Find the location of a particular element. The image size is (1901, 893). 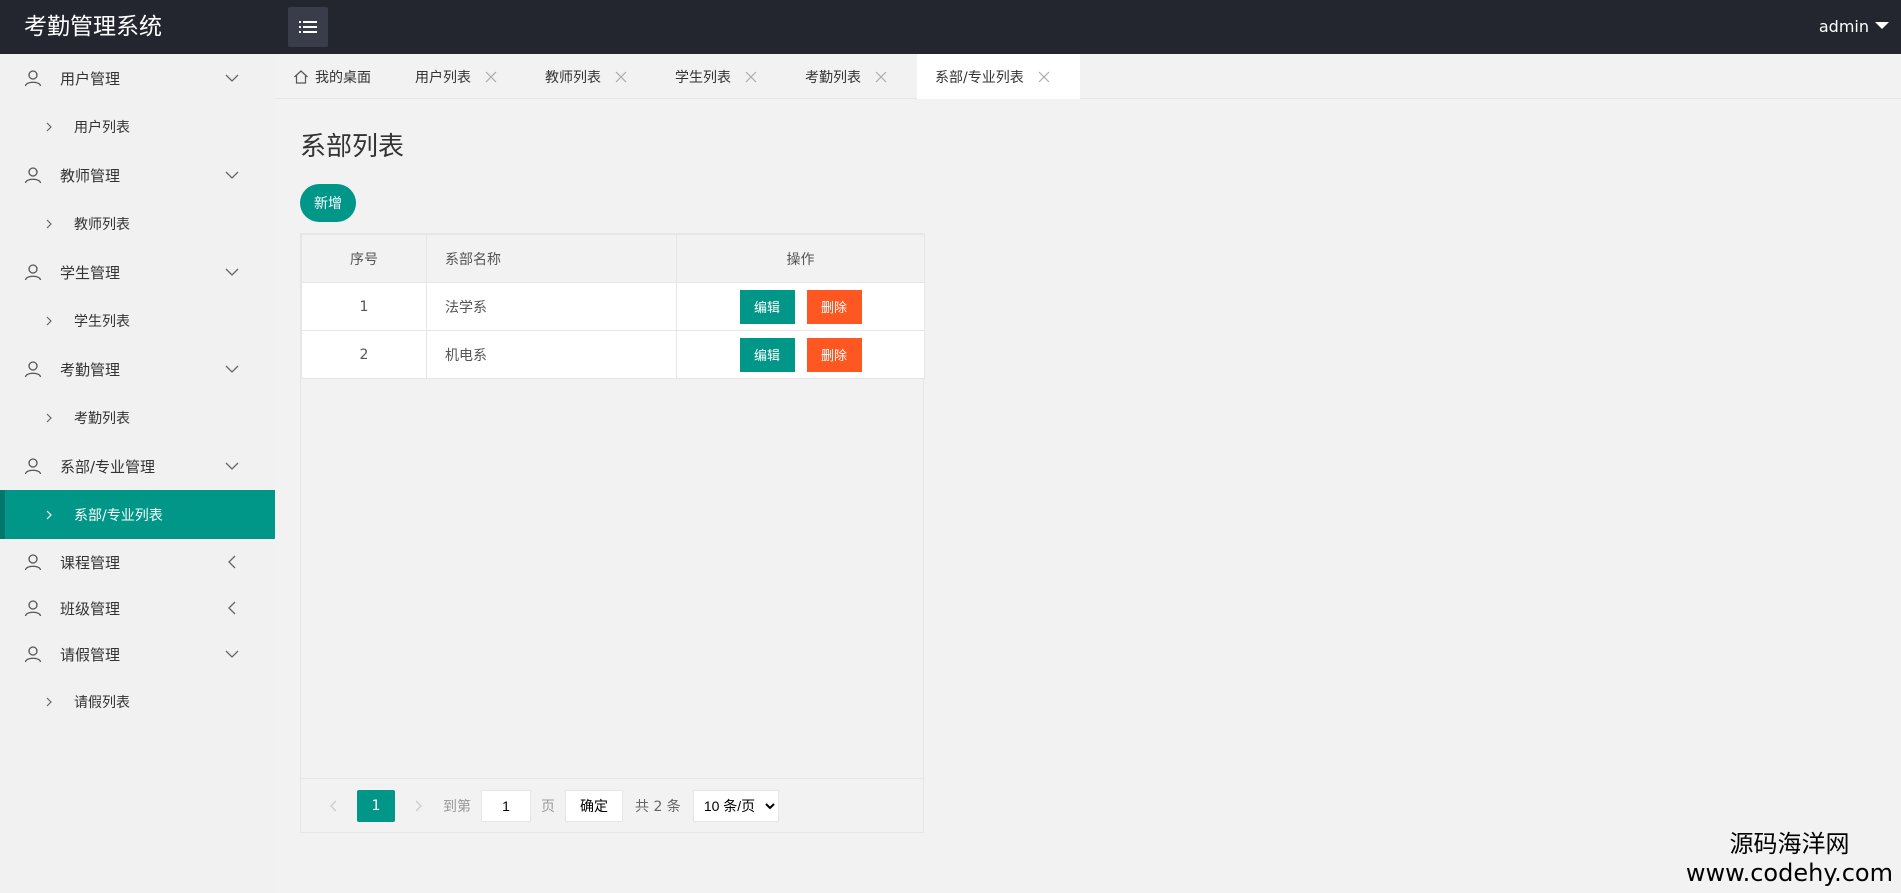

tab-user-list: 用户列表 is located at coordinates (456, 76).